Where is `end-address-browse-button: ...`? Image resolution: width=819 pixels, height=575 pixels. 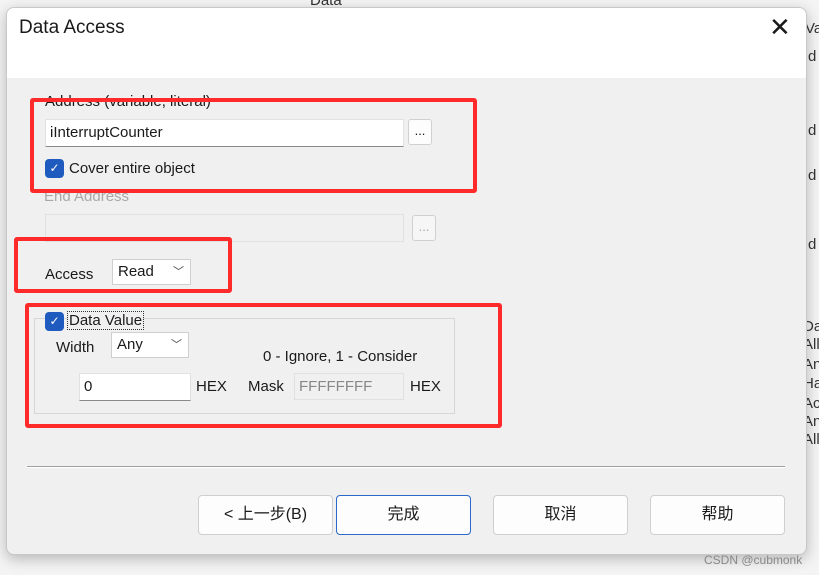
end-address-browse-button: ... is located at coordinates (424, 228).